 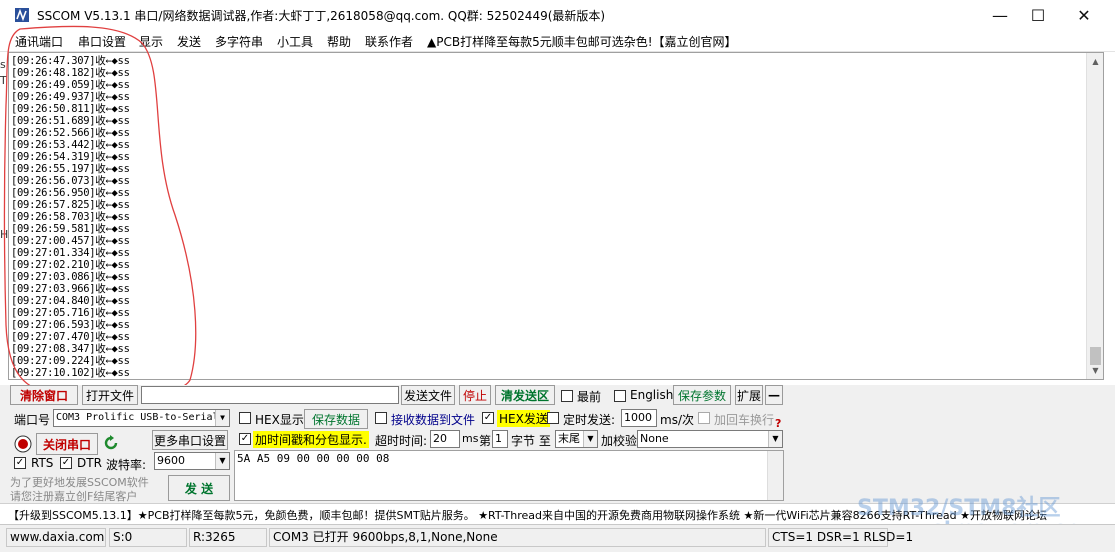 I want to click on interval-input: 1000, so click(x=639, y=418).